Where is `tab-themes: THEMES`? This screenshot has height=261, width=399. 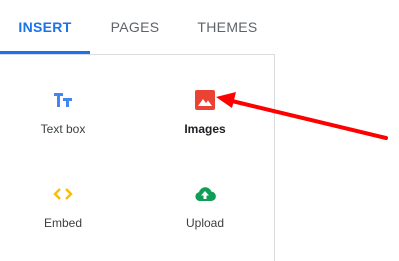
tab-themes: THEMES is located at coordinates (227, 27).